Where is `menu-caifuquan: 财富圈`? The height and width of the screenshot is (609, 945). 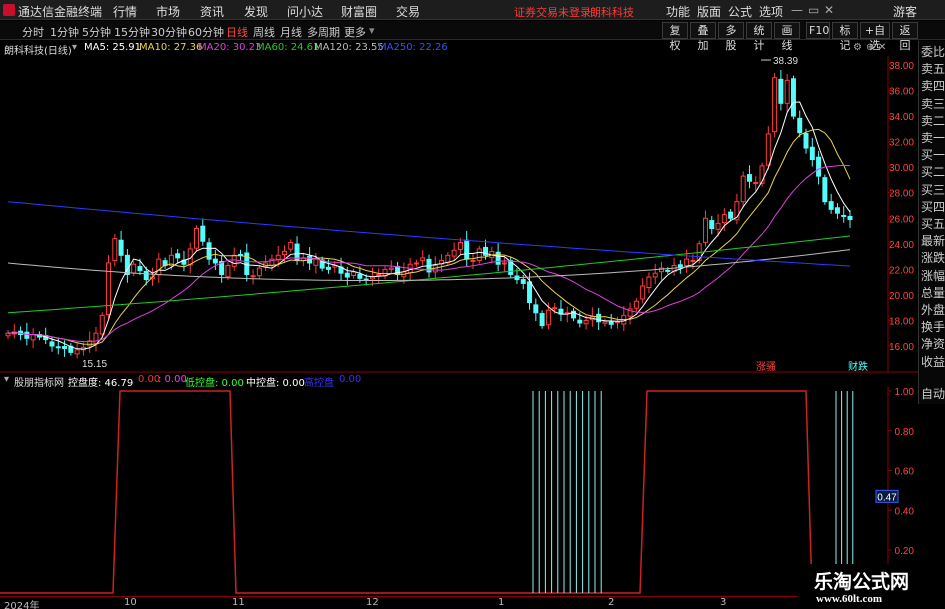 menu-caifuquan: 财富圈 is located at coordinates (359, 11).